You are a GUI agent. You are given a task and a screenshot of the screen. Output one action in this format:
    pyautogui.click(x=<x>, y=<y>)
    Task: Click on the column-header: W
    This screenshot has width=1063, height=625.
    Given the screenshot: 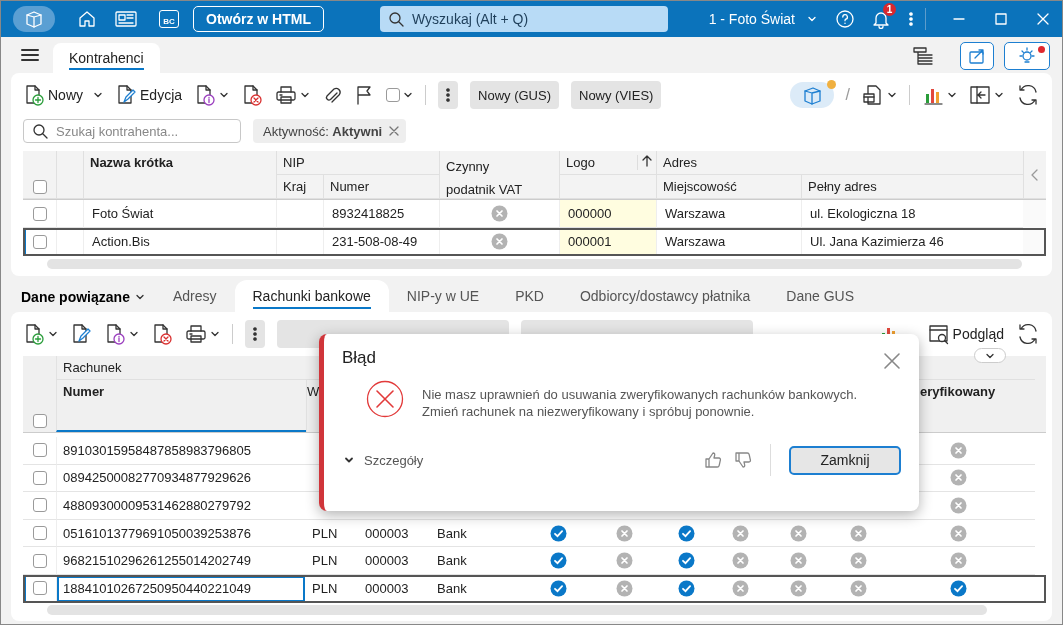 What is the action you would take?
    pyautogui.click(x=313, y=406)
    